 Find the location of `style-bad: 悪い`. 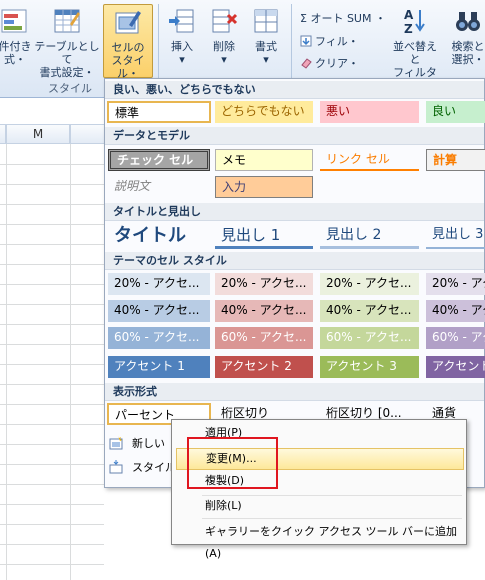

style-bad: 悪い is located at coordinates (369, 112).